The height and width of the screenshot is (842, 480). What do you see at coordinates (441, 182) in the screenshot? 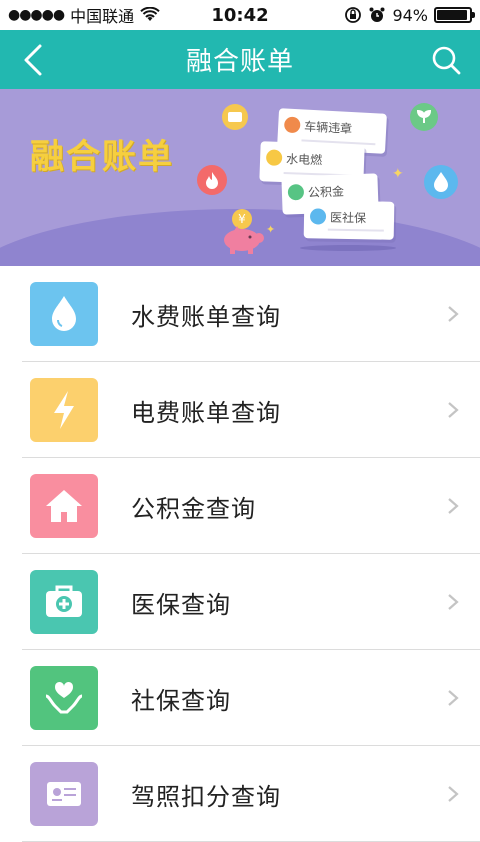
I see `water-float-icon` at bounding box center [441, 182].